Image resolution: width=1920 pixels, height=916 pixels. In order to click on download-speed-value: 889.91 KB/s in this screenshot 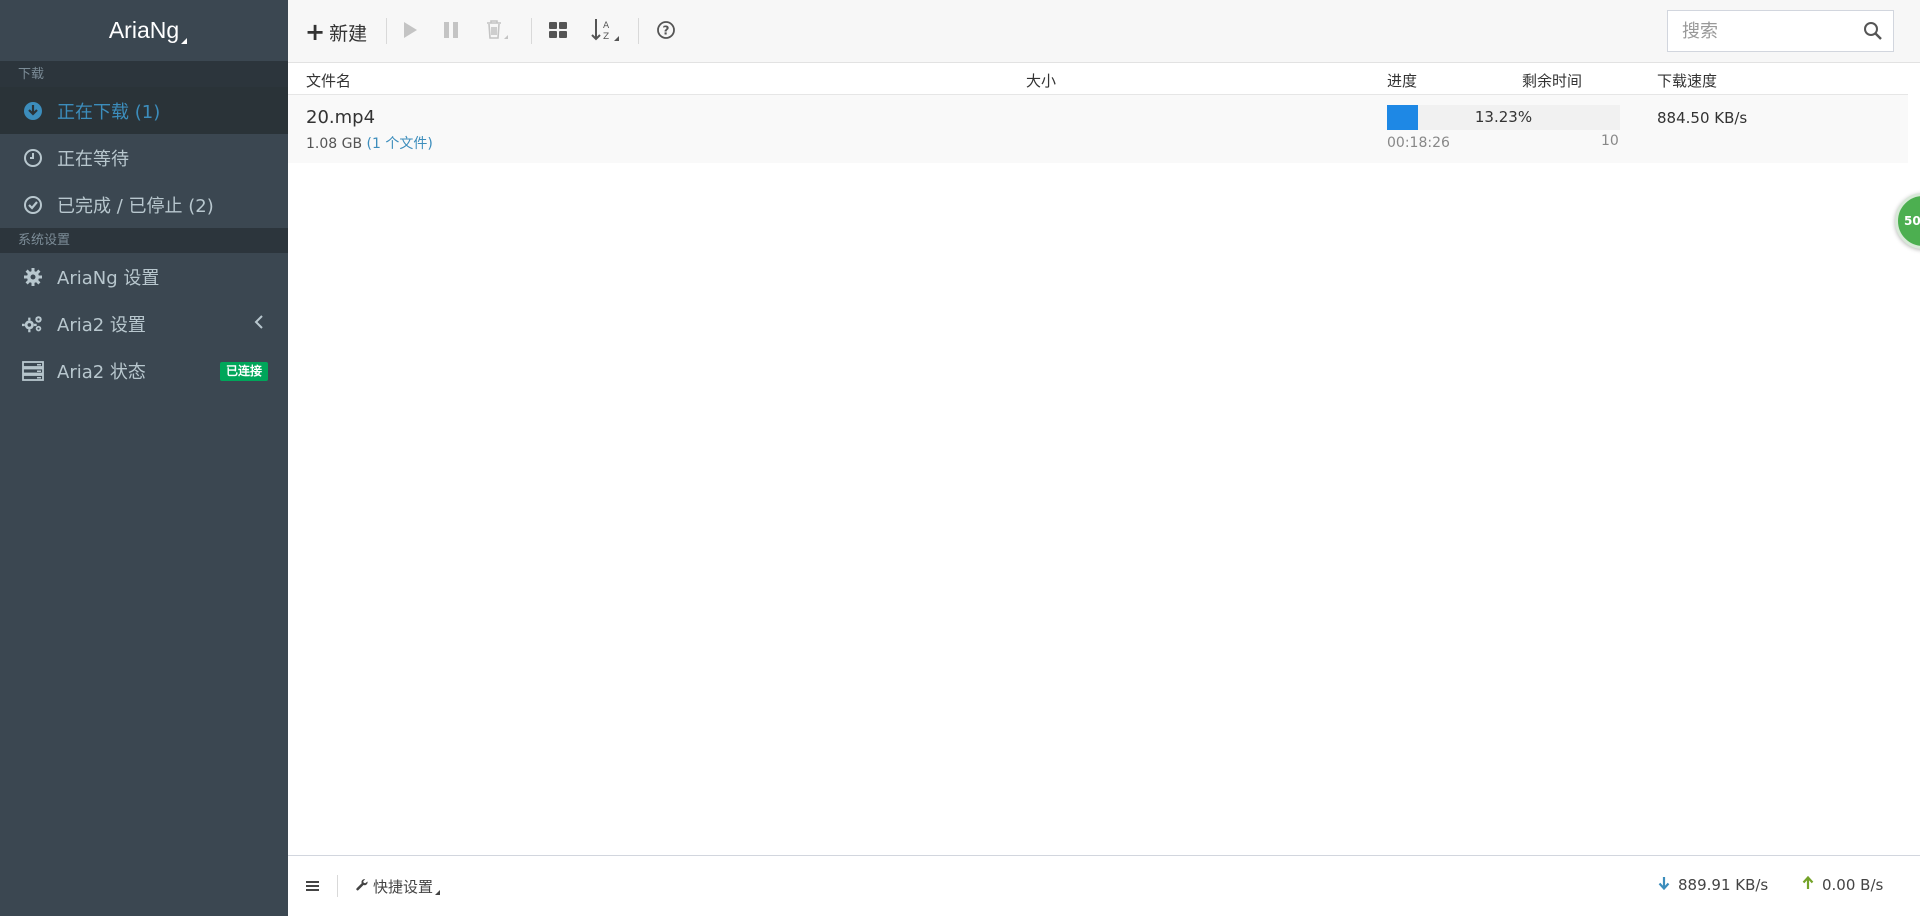, I will do `click(1723, 885)`.